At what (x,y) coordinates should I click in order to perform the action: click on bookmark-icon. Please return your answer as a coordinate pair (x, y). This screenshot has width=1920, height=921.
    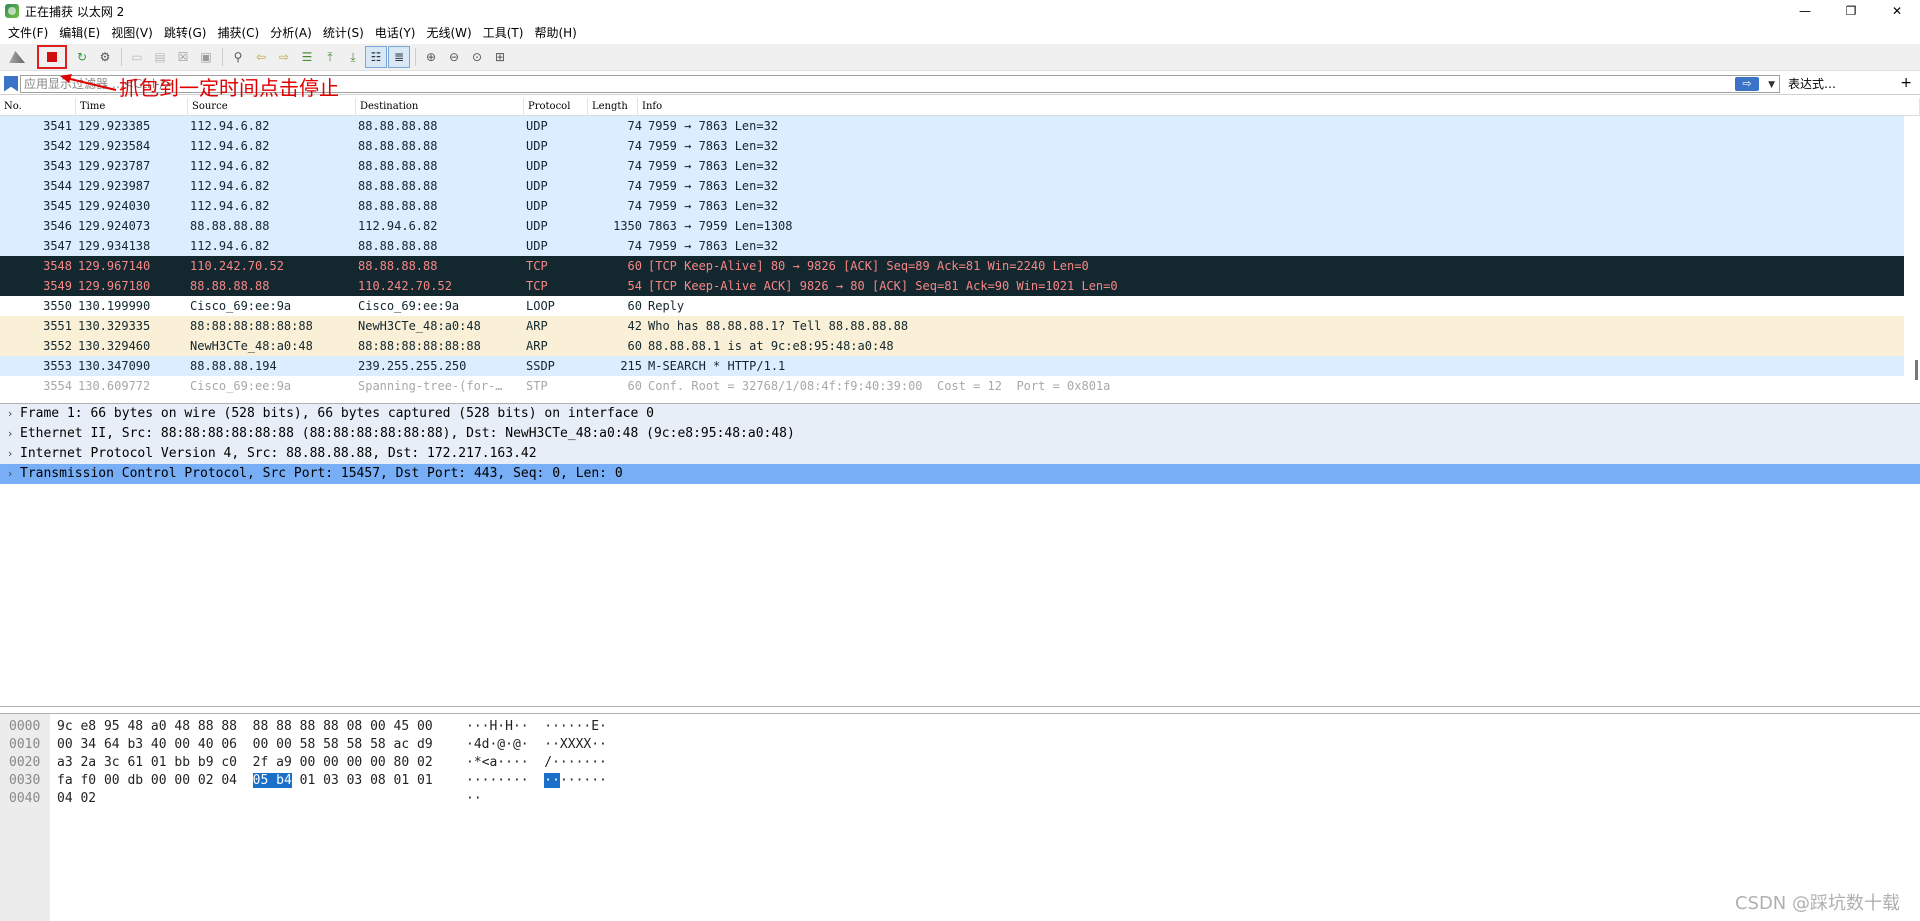
    Looking at the image, I should click on (11, 83).